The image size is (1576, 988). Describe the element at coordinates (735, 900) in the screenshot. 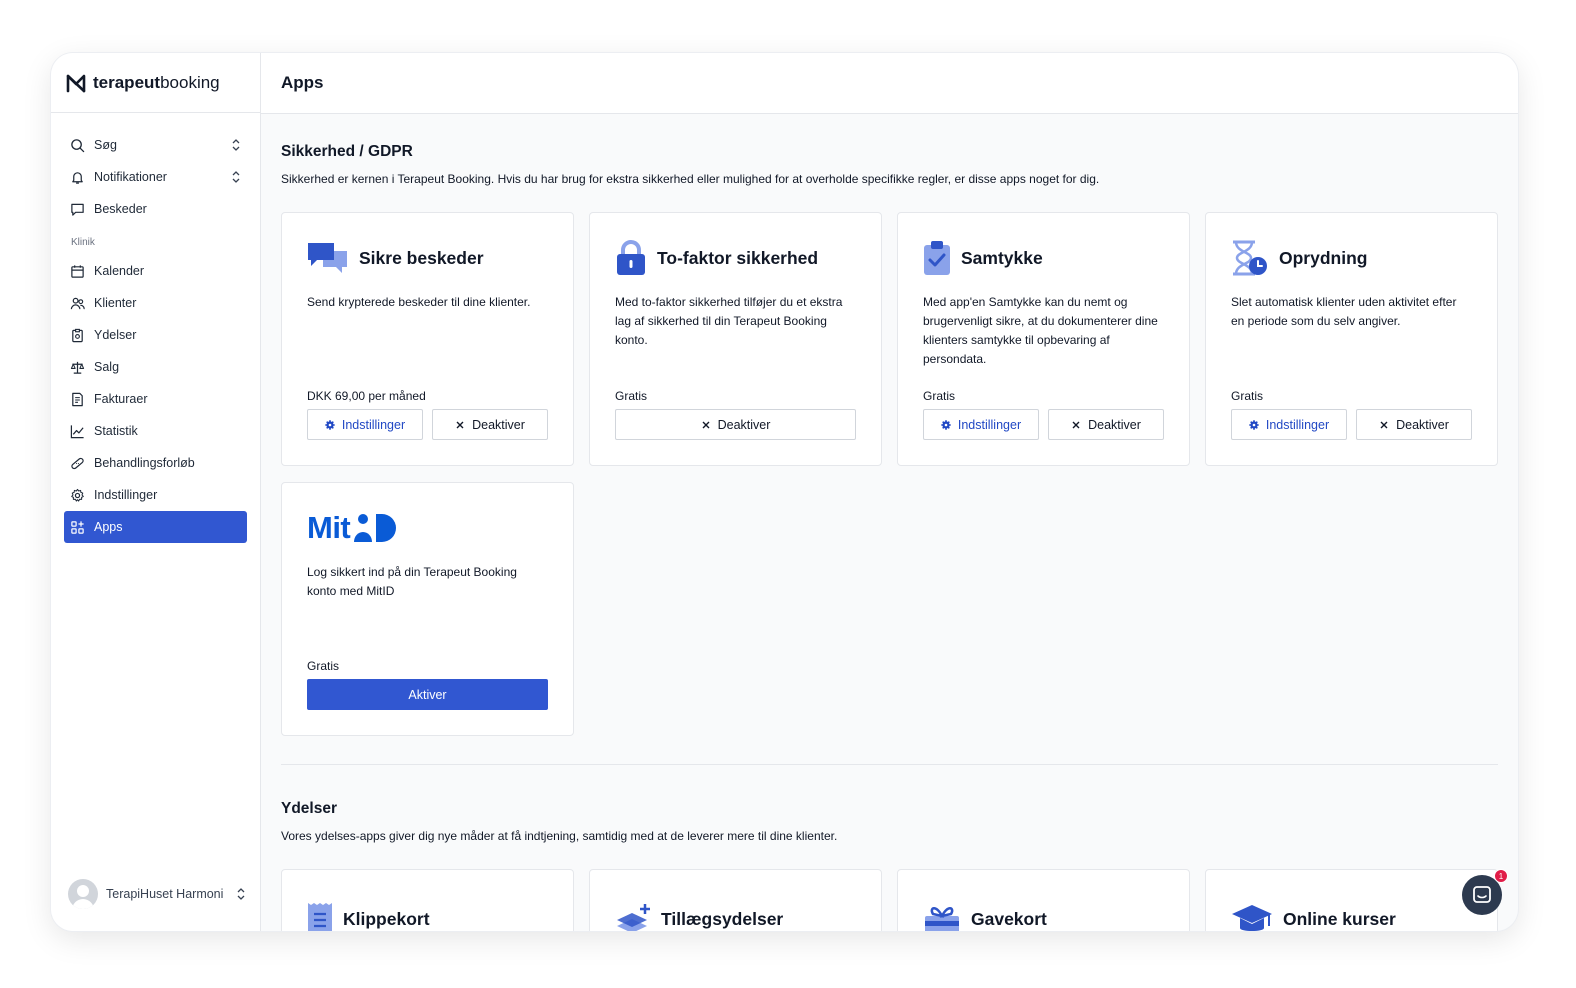

I see `app-card-add-ons: Tillægsydelser` at that location.